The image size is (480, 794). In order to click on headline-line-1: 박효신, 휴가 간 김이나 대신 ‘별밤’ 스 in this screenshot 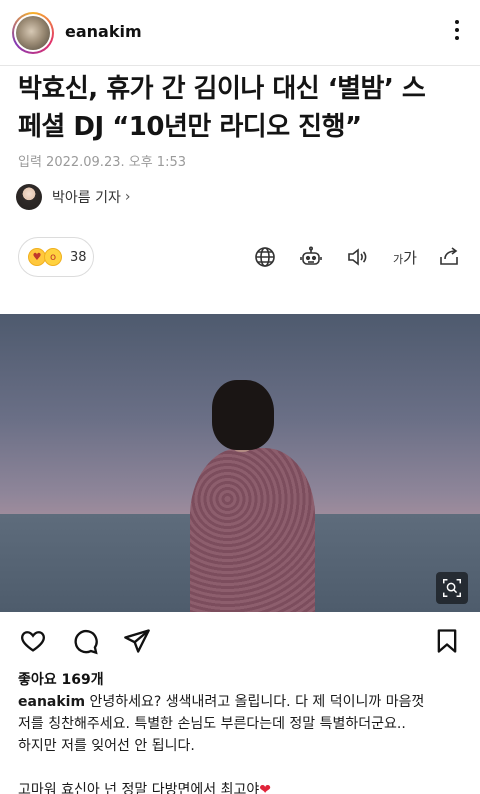, I will do `click(222, 89)`.